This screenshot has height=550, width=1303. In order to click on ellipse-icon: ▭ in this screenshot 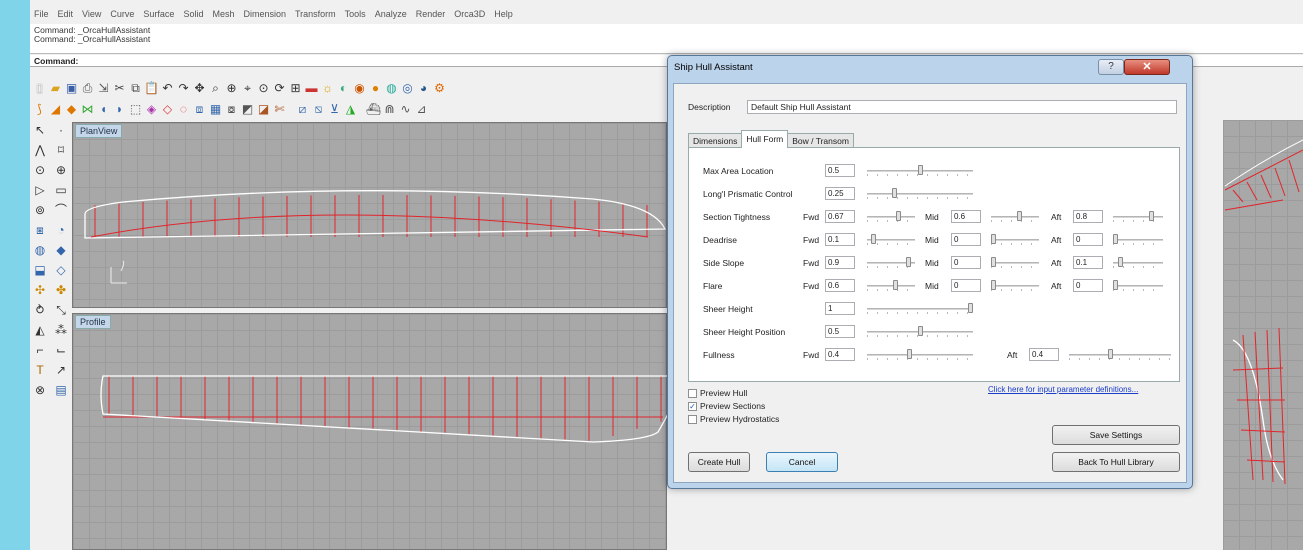, I will do `click(61, 190)`.